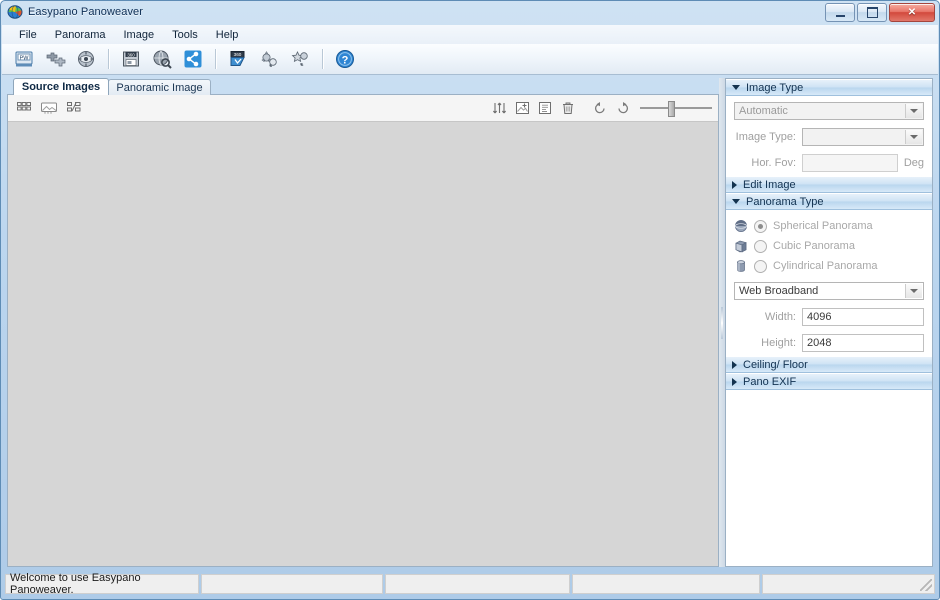 The image size is (940, 600). I want to click on resize-grip-icon, so click(926, 585).